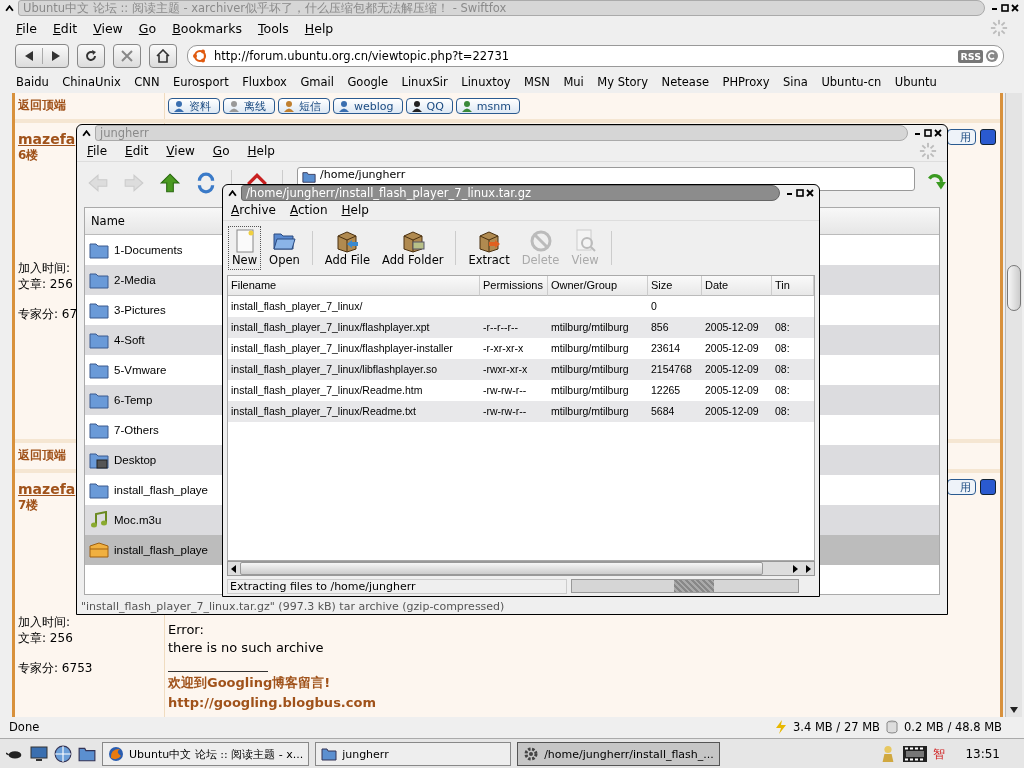 This screenshot has height=768, width=1024. What do you see at coordinates (501, 133) in the screenshot?
I see `window-title: jungherr` at bounding box center [501, 133].